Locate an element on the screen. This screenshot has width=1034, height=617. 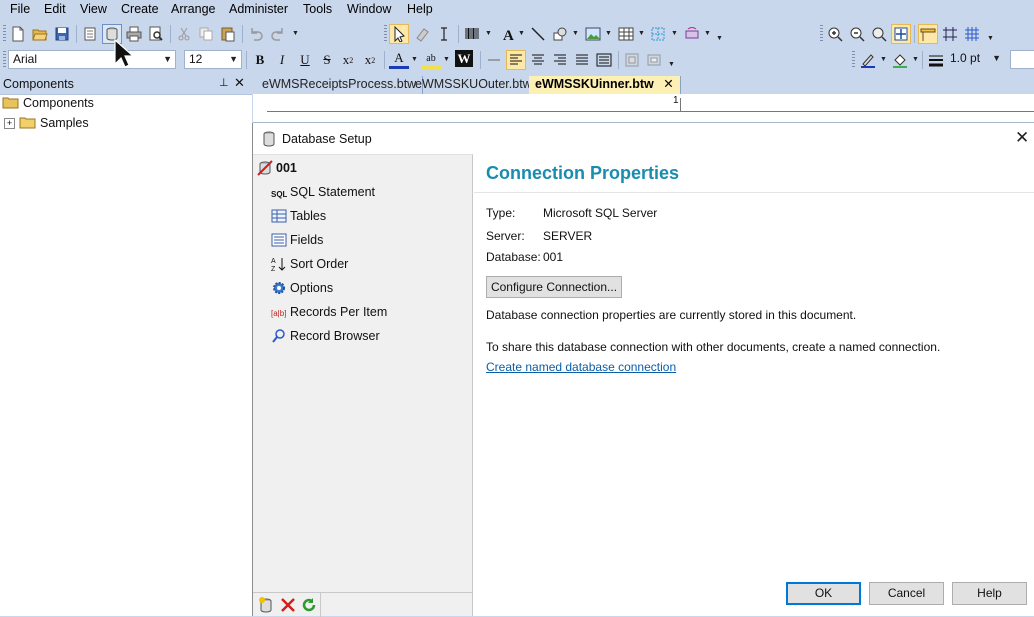
word-art-icon: W is located at coordinates (464, 58).